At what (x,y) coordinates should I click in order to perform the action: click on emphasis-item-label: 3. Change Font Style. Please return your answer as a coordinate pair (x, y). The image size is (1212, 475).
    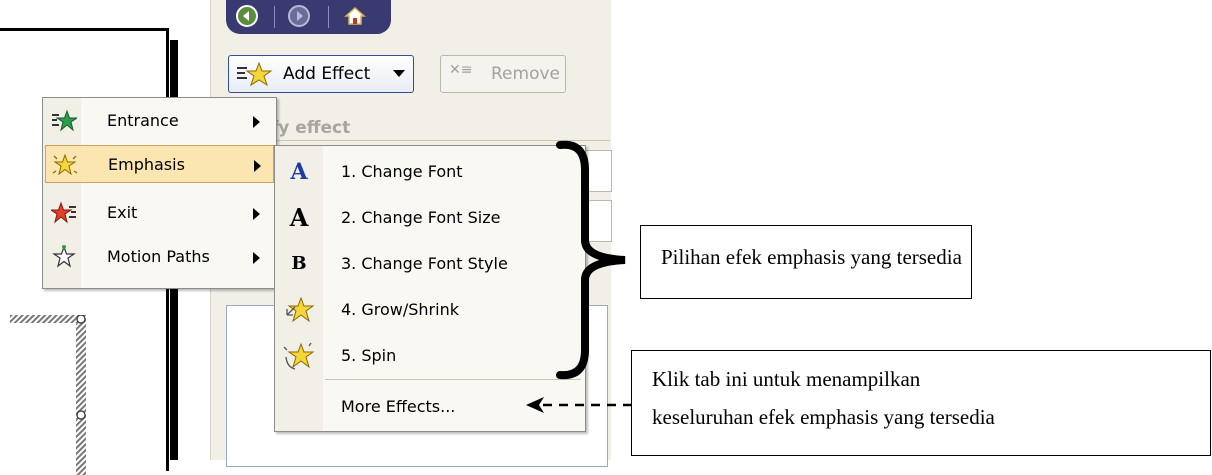
    Looking at the image, I should click on (424, 263).